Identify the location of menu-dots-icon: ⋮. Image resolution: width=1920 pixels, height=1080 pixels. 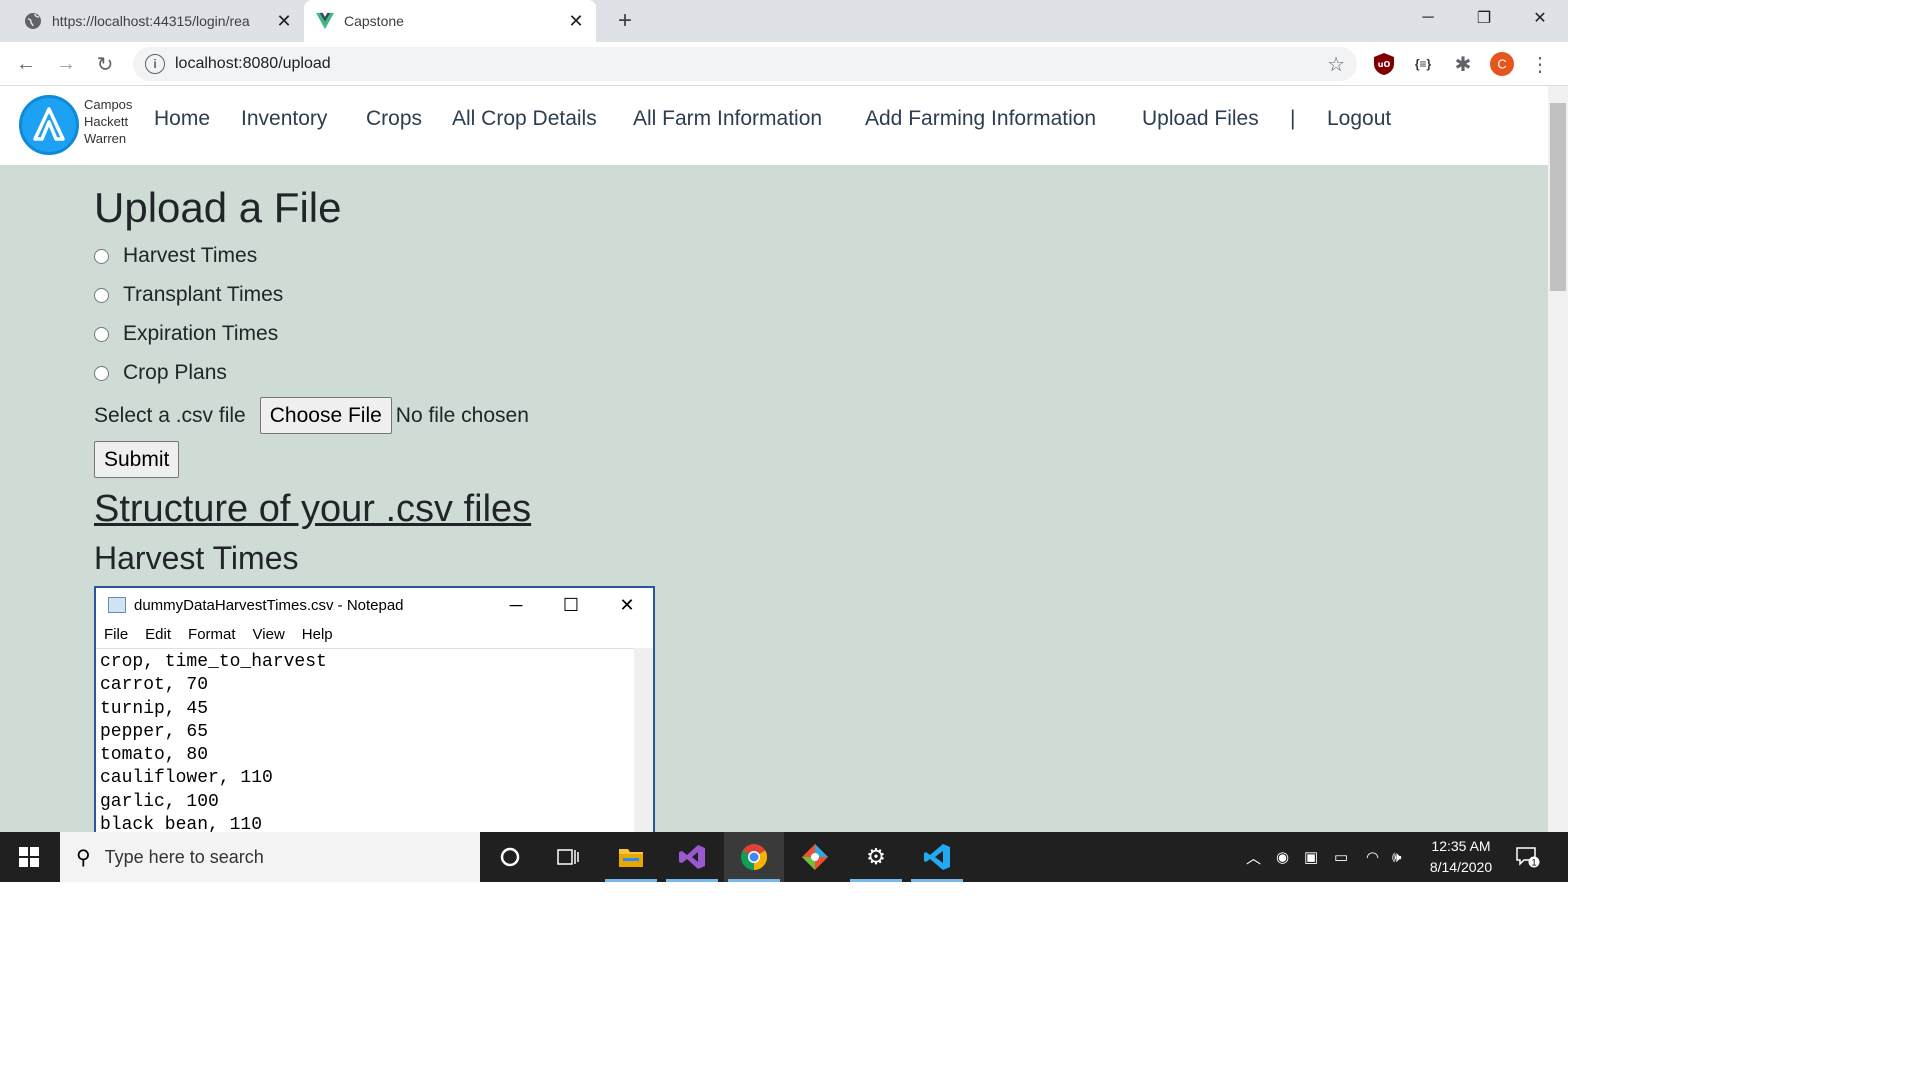
(1540, 64).